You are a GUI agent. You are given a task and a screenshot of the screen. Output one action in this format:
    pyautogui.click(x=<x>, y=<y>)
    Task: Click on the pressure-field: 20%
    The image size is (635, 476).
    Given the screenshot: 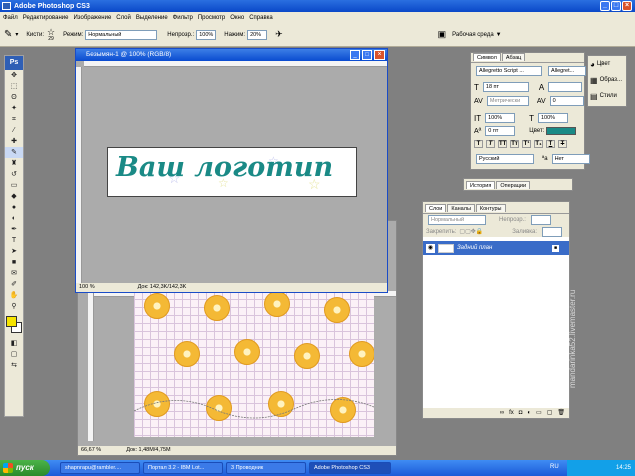 What is the action you would take?
    pyautogui.click(x=257, y=34)
    